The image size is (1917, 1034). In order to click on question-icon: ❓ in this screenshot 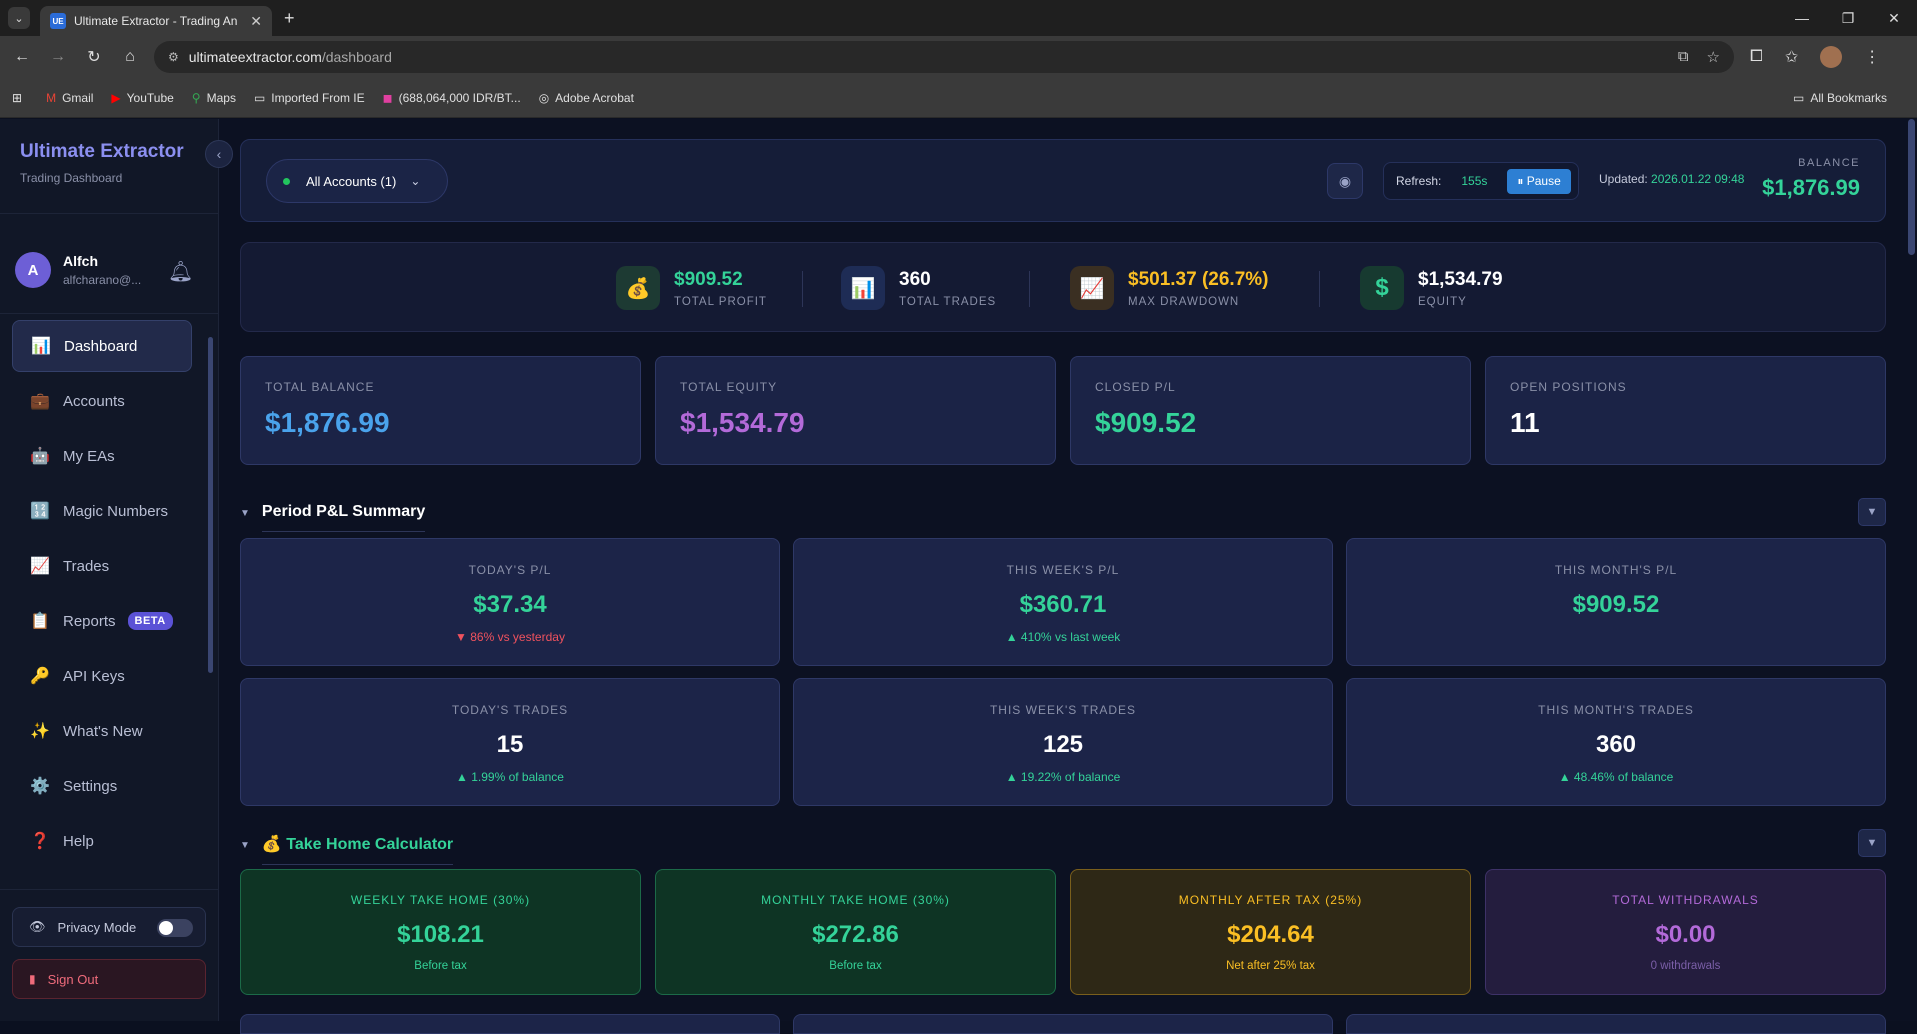, I will do `click(40, 841)`.